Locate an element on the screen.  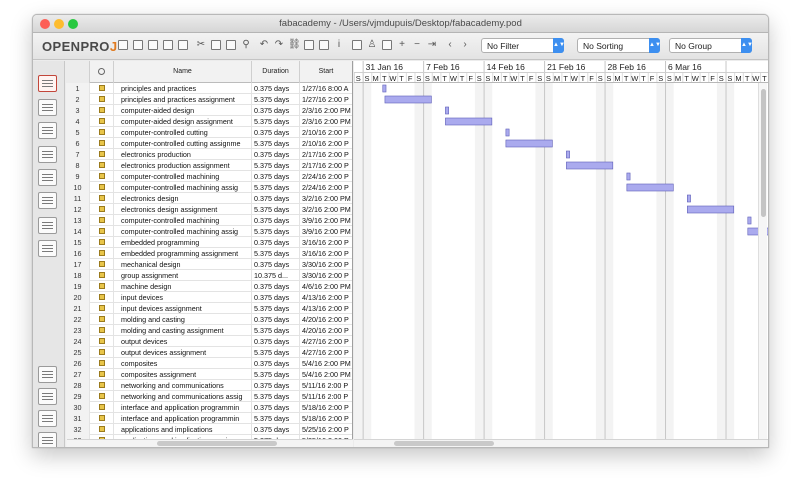
task-start-cell: 2/3/16 2:00 PM is located at coordinates (326, 110).